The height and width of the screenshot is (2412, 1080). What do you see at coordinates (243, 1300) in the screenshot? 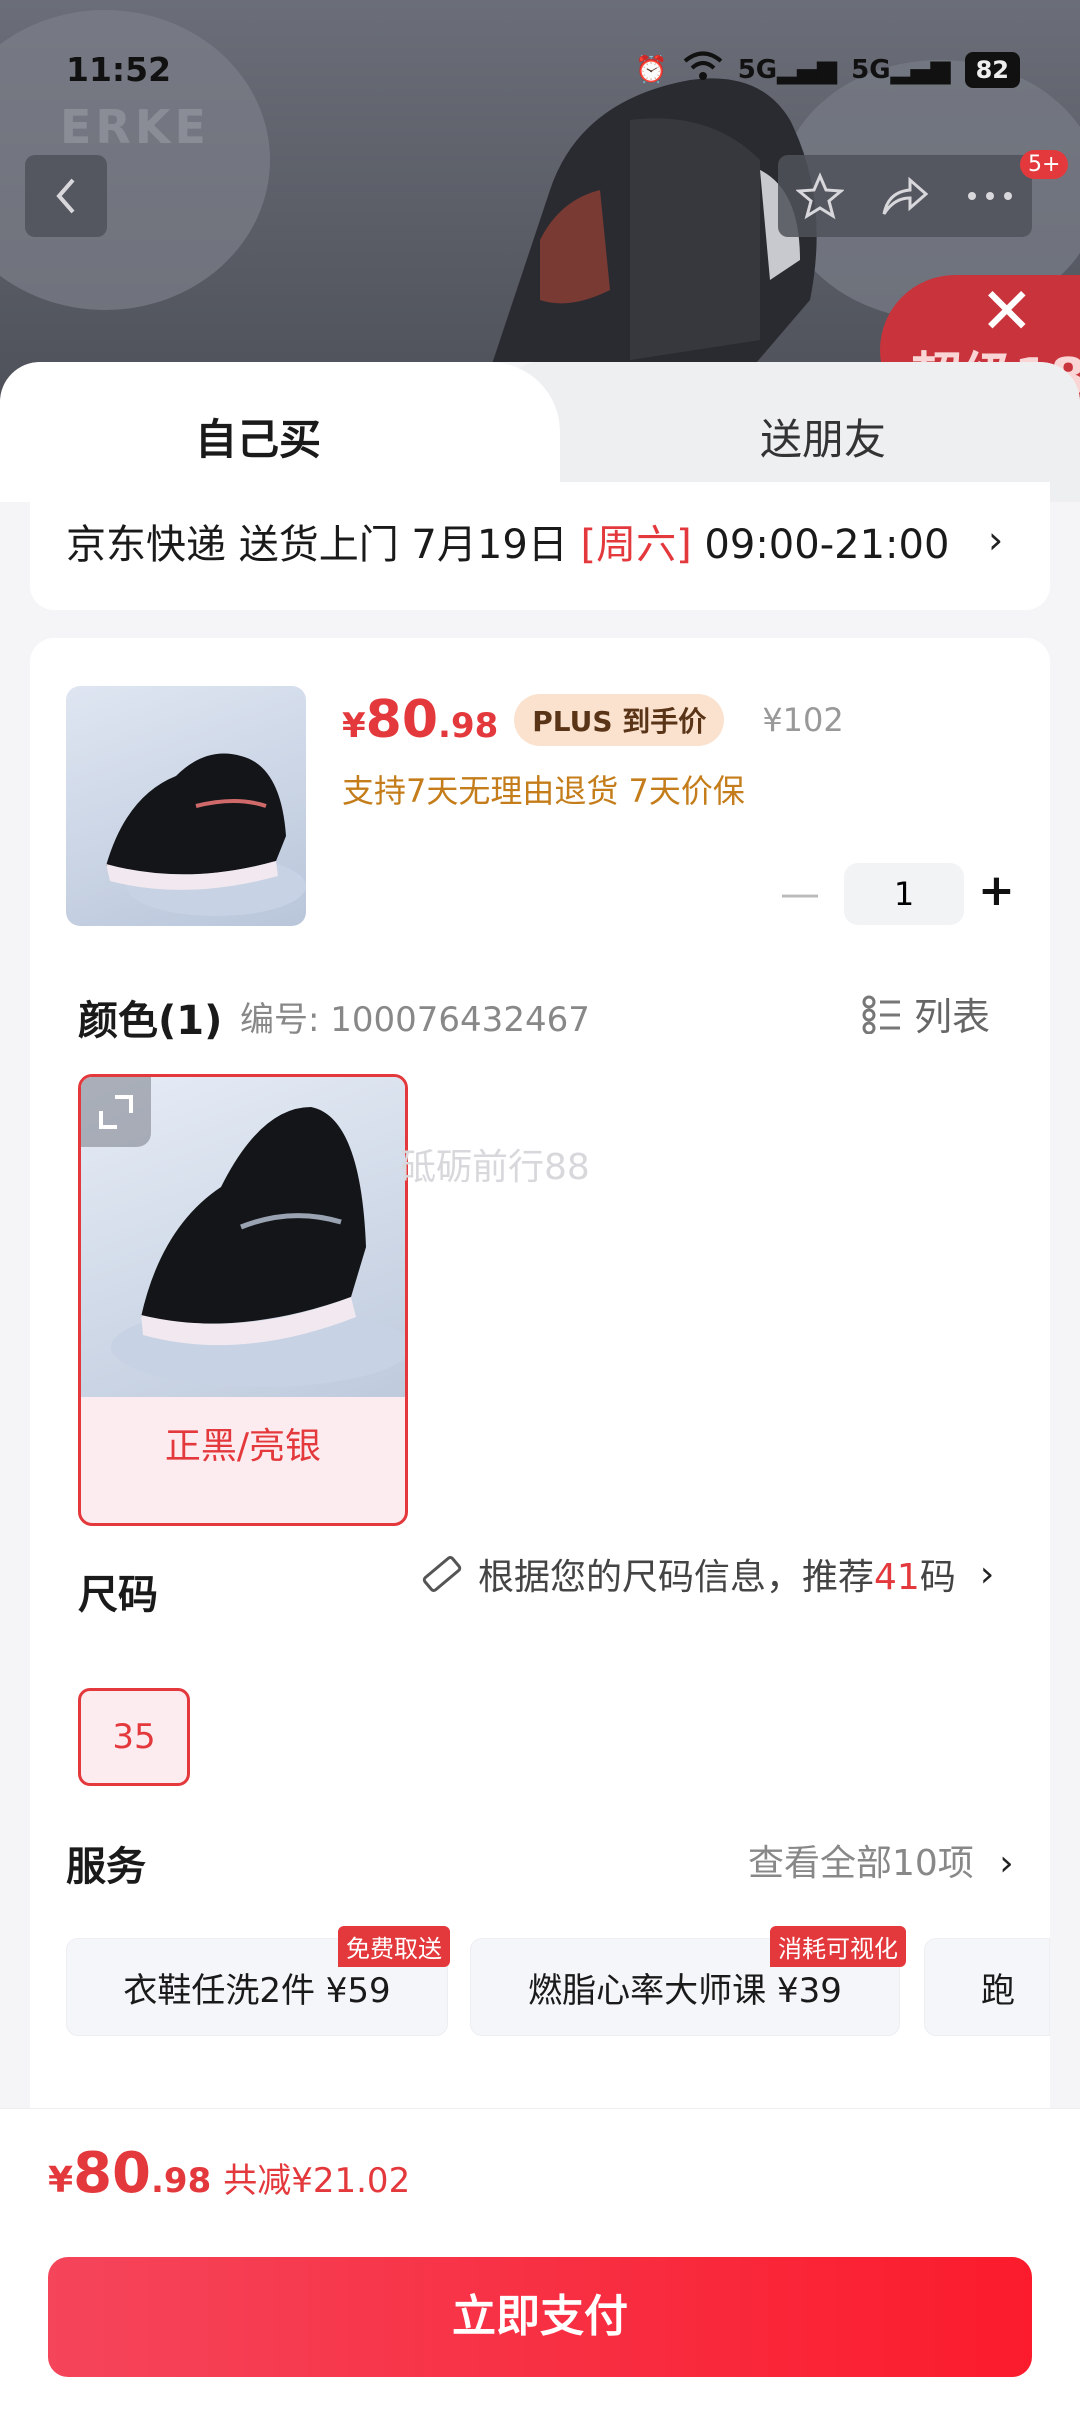
I see `color-option: 正黑/亮银` at bounding box center [243, 1300].